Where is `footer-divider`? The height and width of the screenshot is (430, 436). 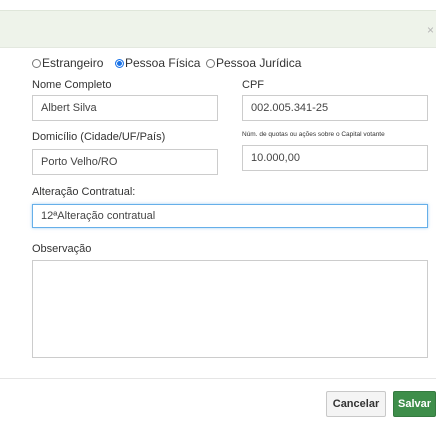
footer-divider is located at coordinates (218, 378).